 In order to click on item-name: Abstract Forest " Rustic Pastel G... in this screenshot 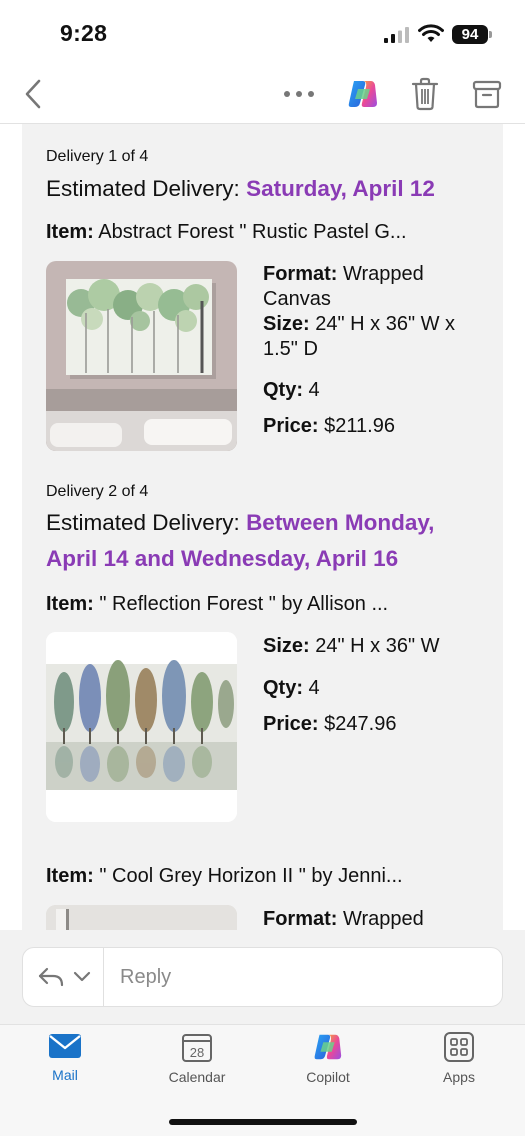, I will do `click(250, 232)`.